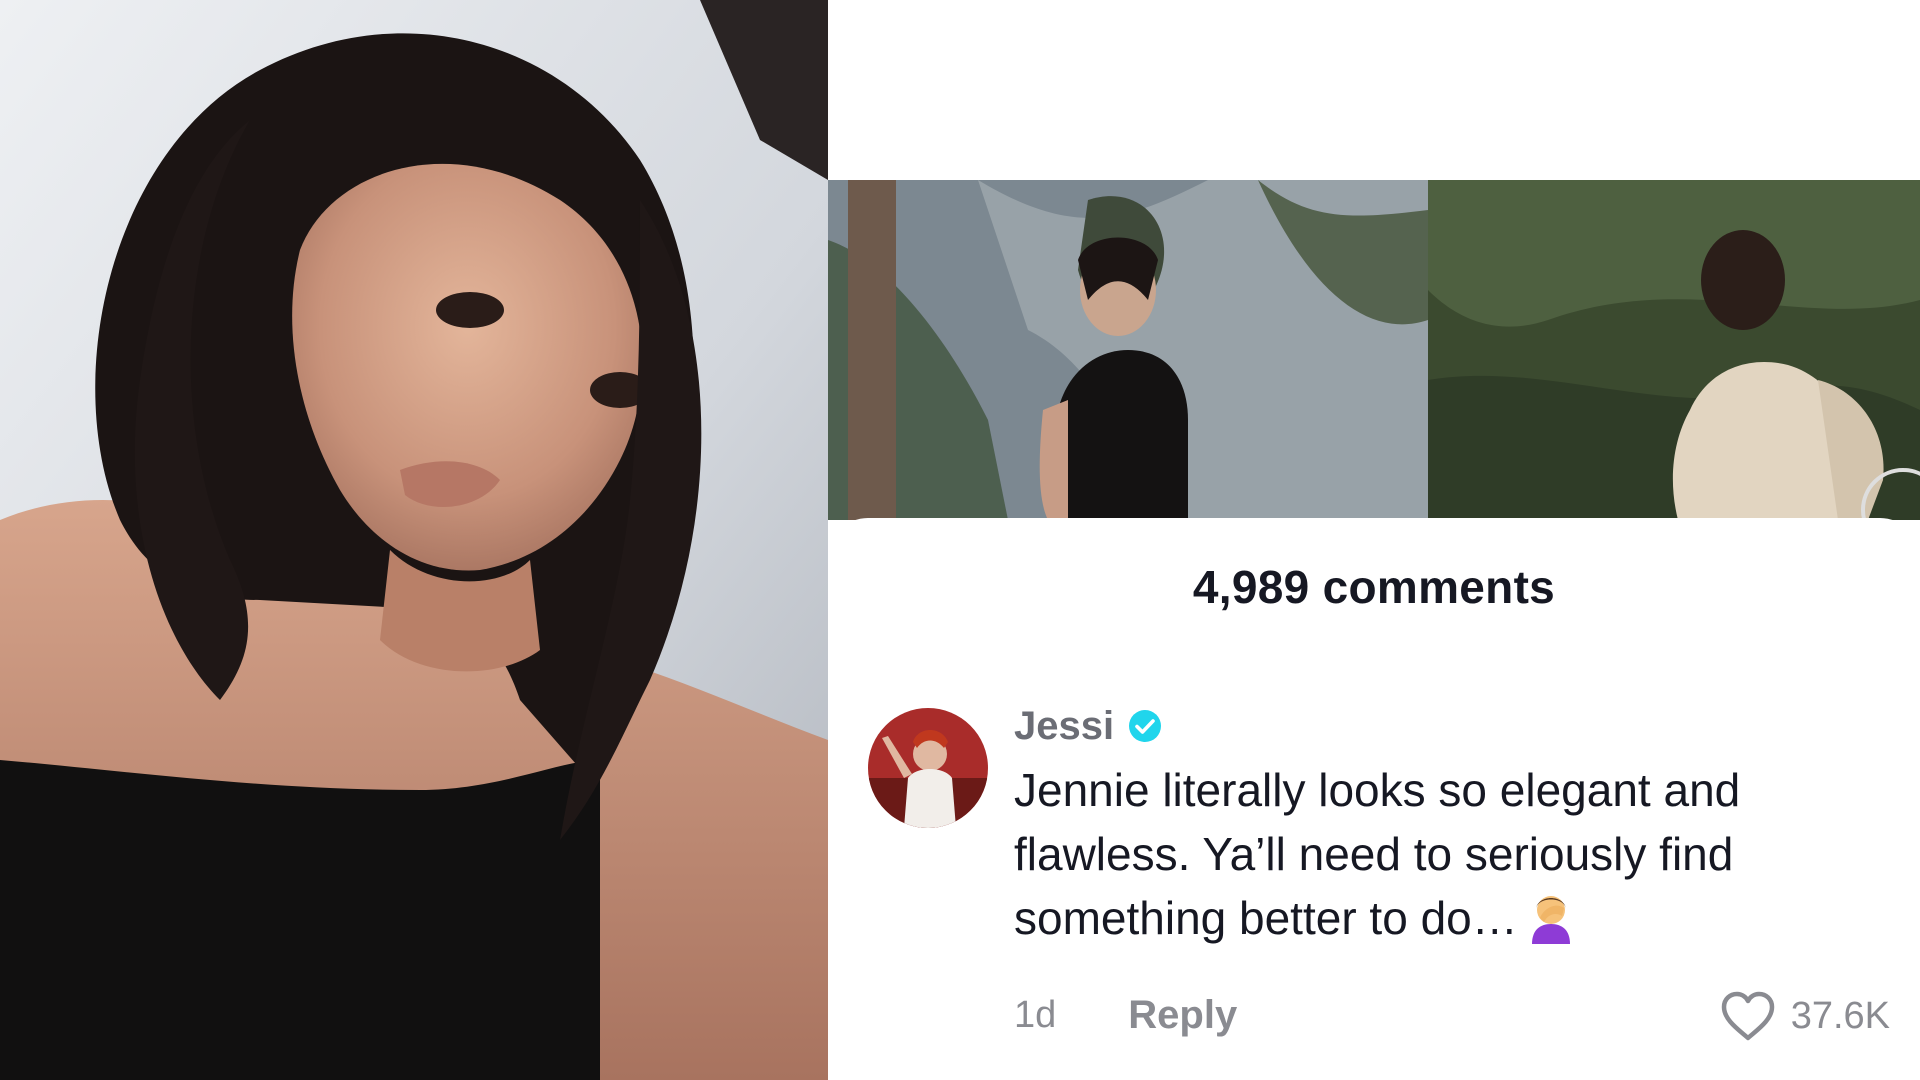 This screenshot has width=1920, height=1080. Describe the element at coordinates (1128, 350) in the screenshot. I see `video-frame-left` at that location.